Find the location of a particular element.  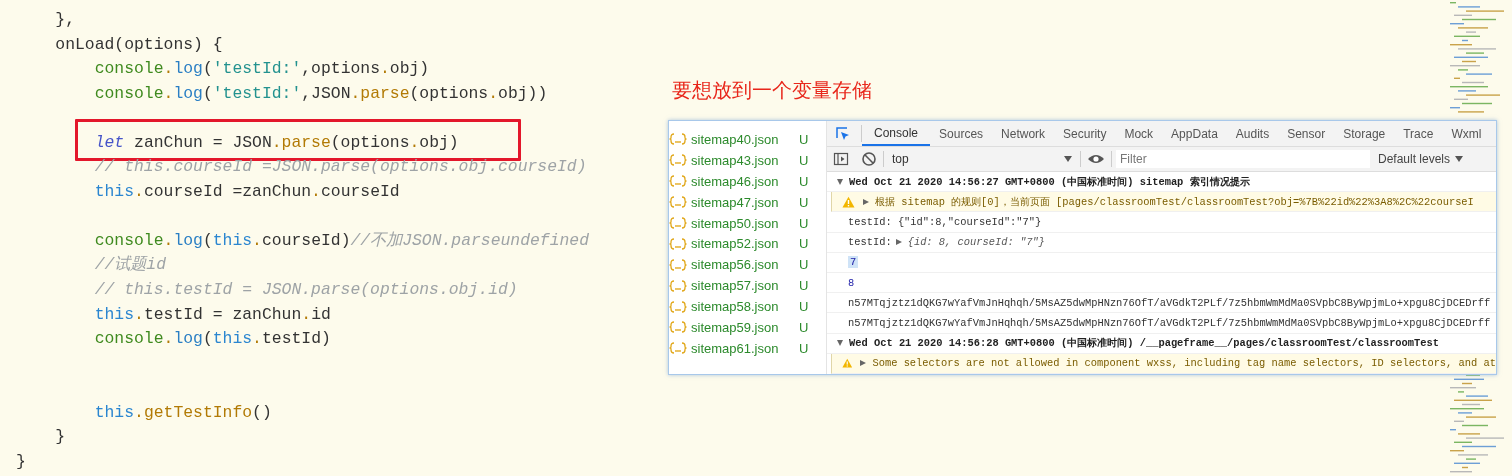

code-line: // this.courseId =JSON.parse(options.obj.courseId) is located at coordinates (340, 167).